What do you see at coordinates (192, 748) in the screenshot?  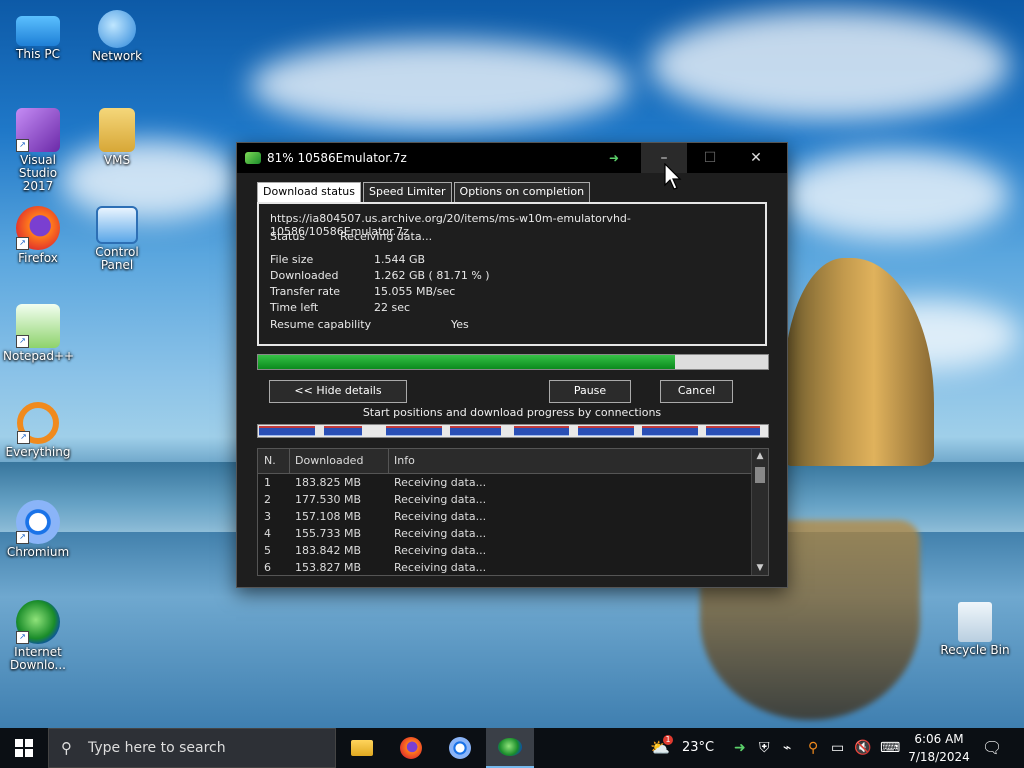 I see `taskbar-search-box: ⚲ Type here to search` at bounding box center [192, 748].